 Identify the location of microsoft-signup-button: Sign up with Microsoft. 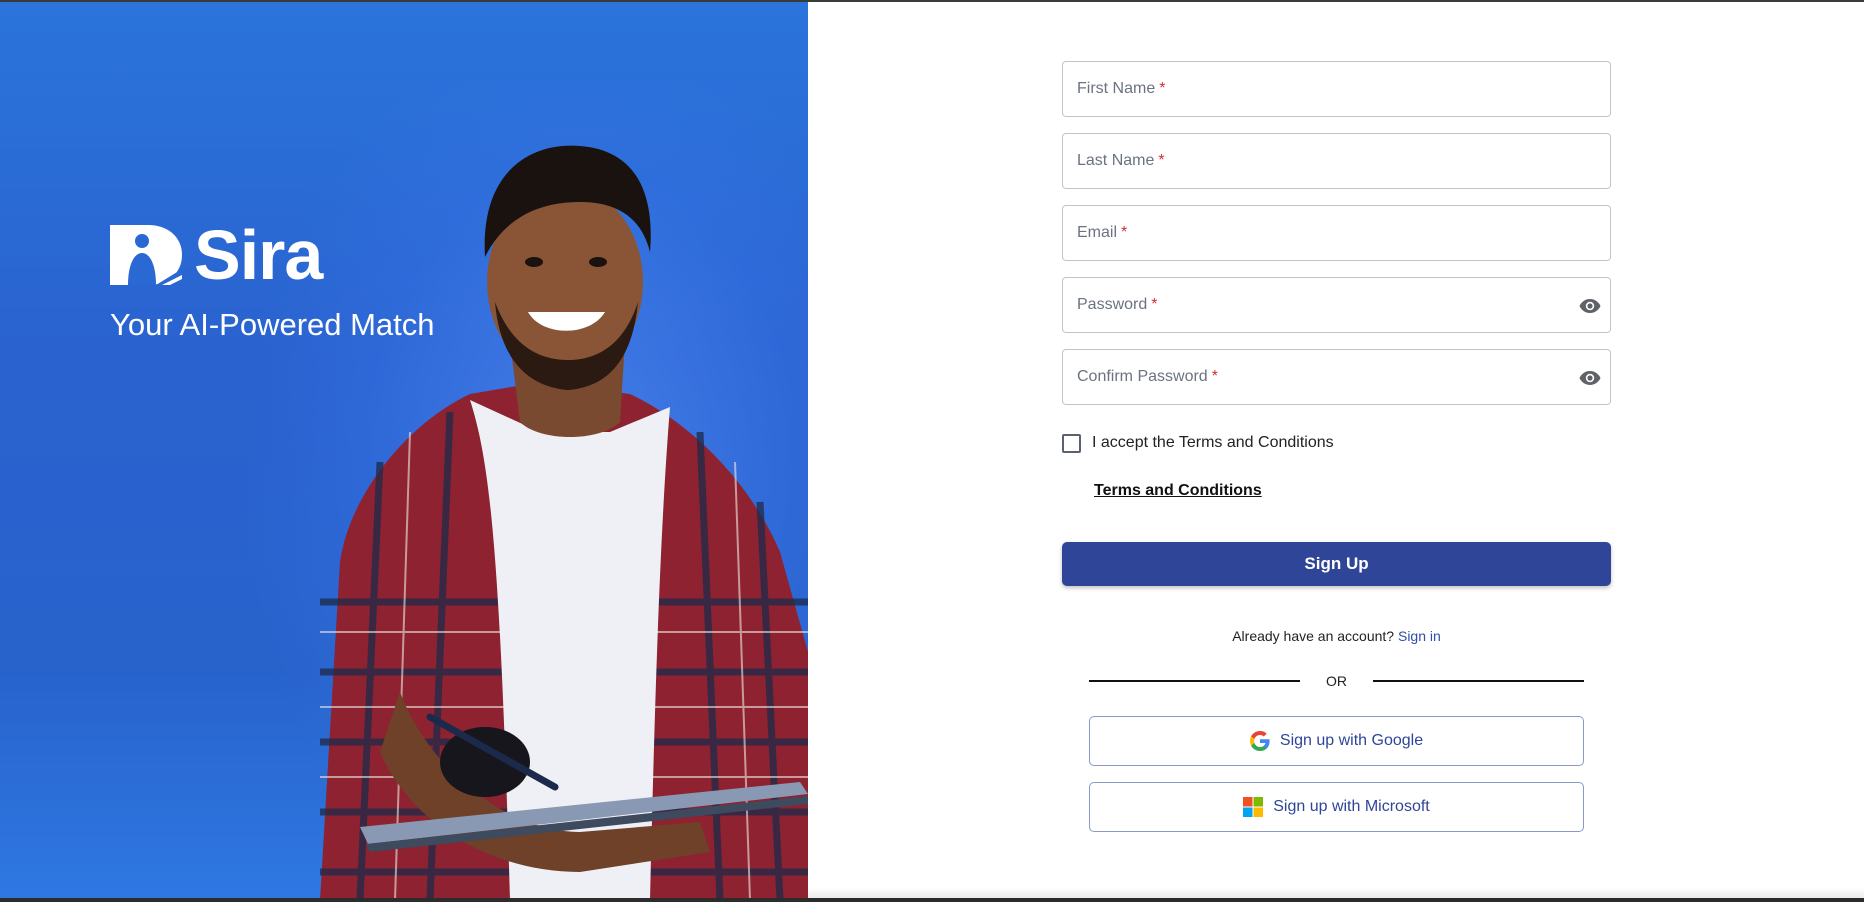
(1336, 807).